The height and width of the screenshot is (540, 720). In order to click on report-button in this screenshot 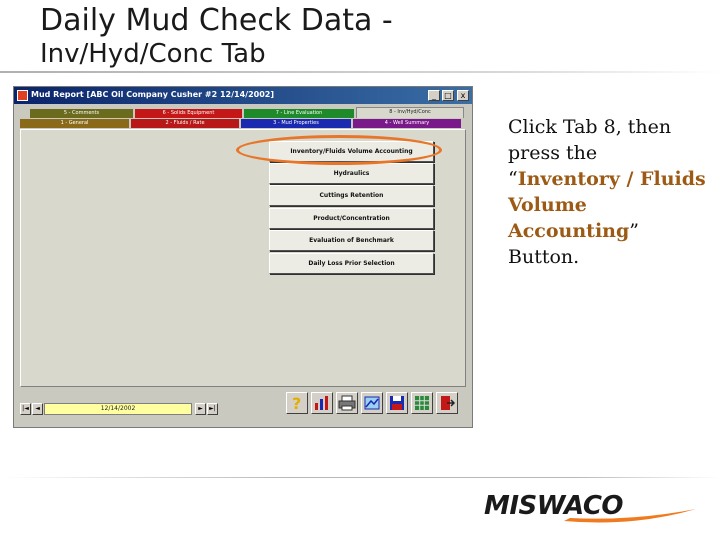, I will do `click(372, 403)`.